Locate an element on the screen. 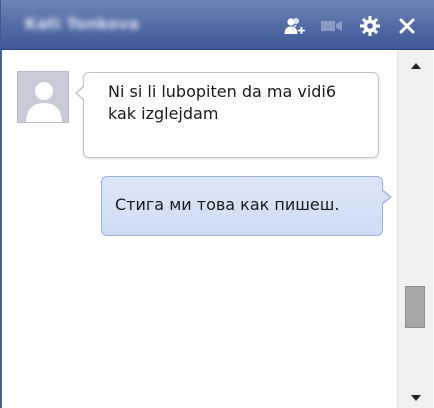 The width and height of the screenshot is (434, 408). scrollbar-thumb is located at coordinates (415, 307).